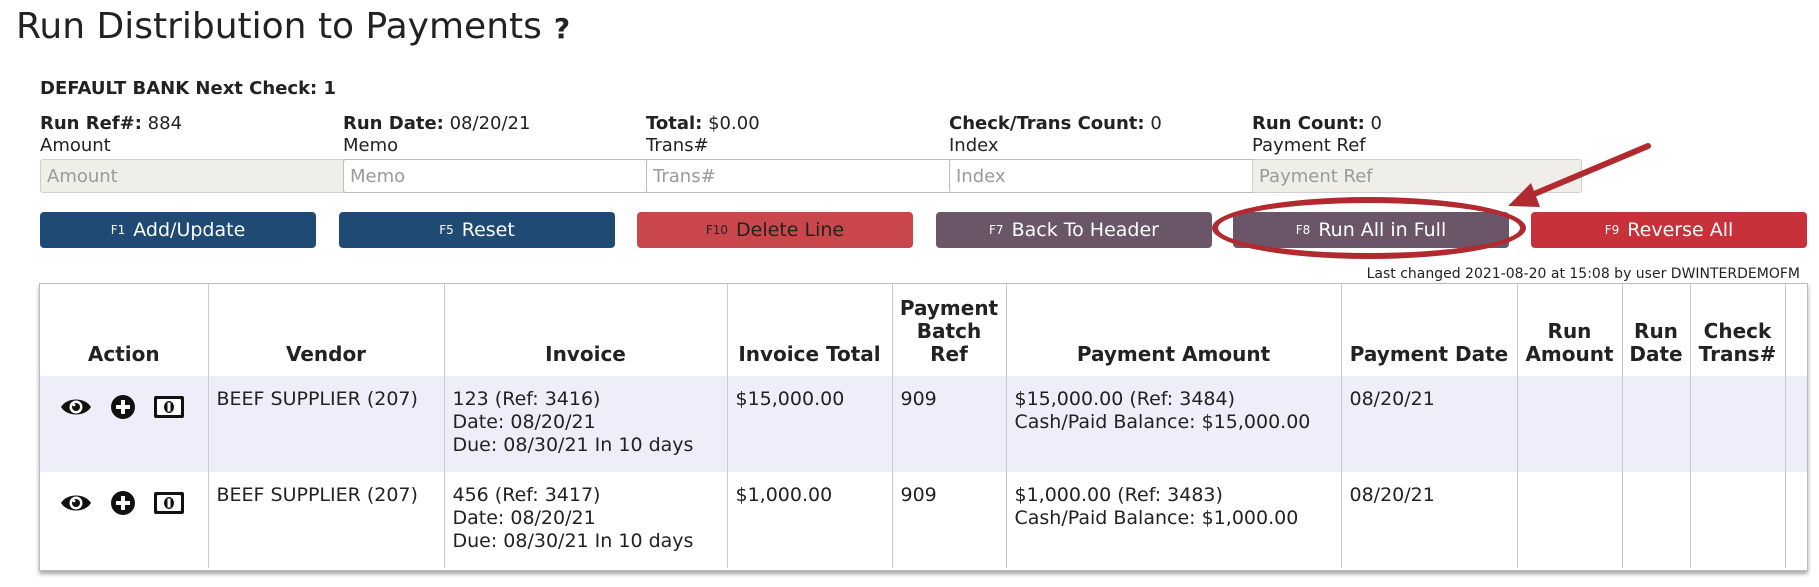  What do you see at coordinates (1309, 145) in the screenshot?
I see `payment-ref-label: Payment Ref` at bounding box center [1309, 145].